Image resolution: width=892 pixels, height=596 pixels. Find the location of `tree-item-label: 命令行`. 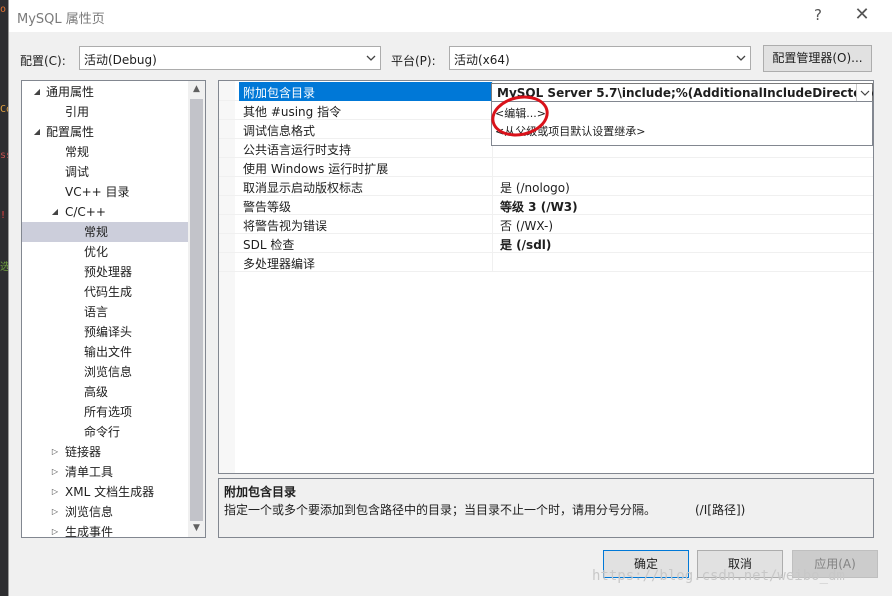

tree-item-label: 命令行 is located at coordinates (102, 432).